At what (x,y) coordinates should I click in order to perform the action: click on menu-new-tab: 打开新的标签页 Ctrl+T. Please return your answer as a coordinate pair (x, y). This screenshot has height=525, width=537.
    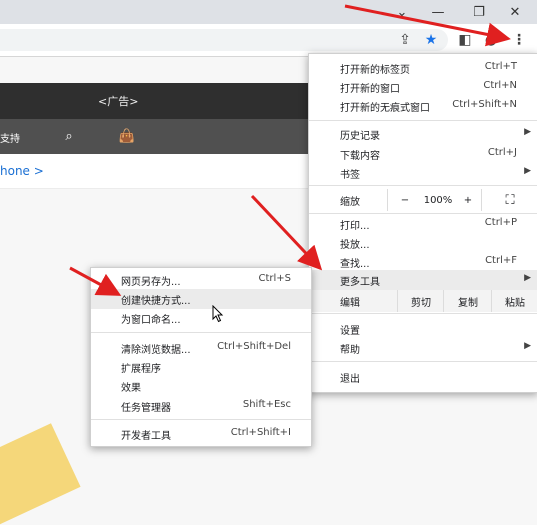
    Looking at the image, I should click on (423, 68).